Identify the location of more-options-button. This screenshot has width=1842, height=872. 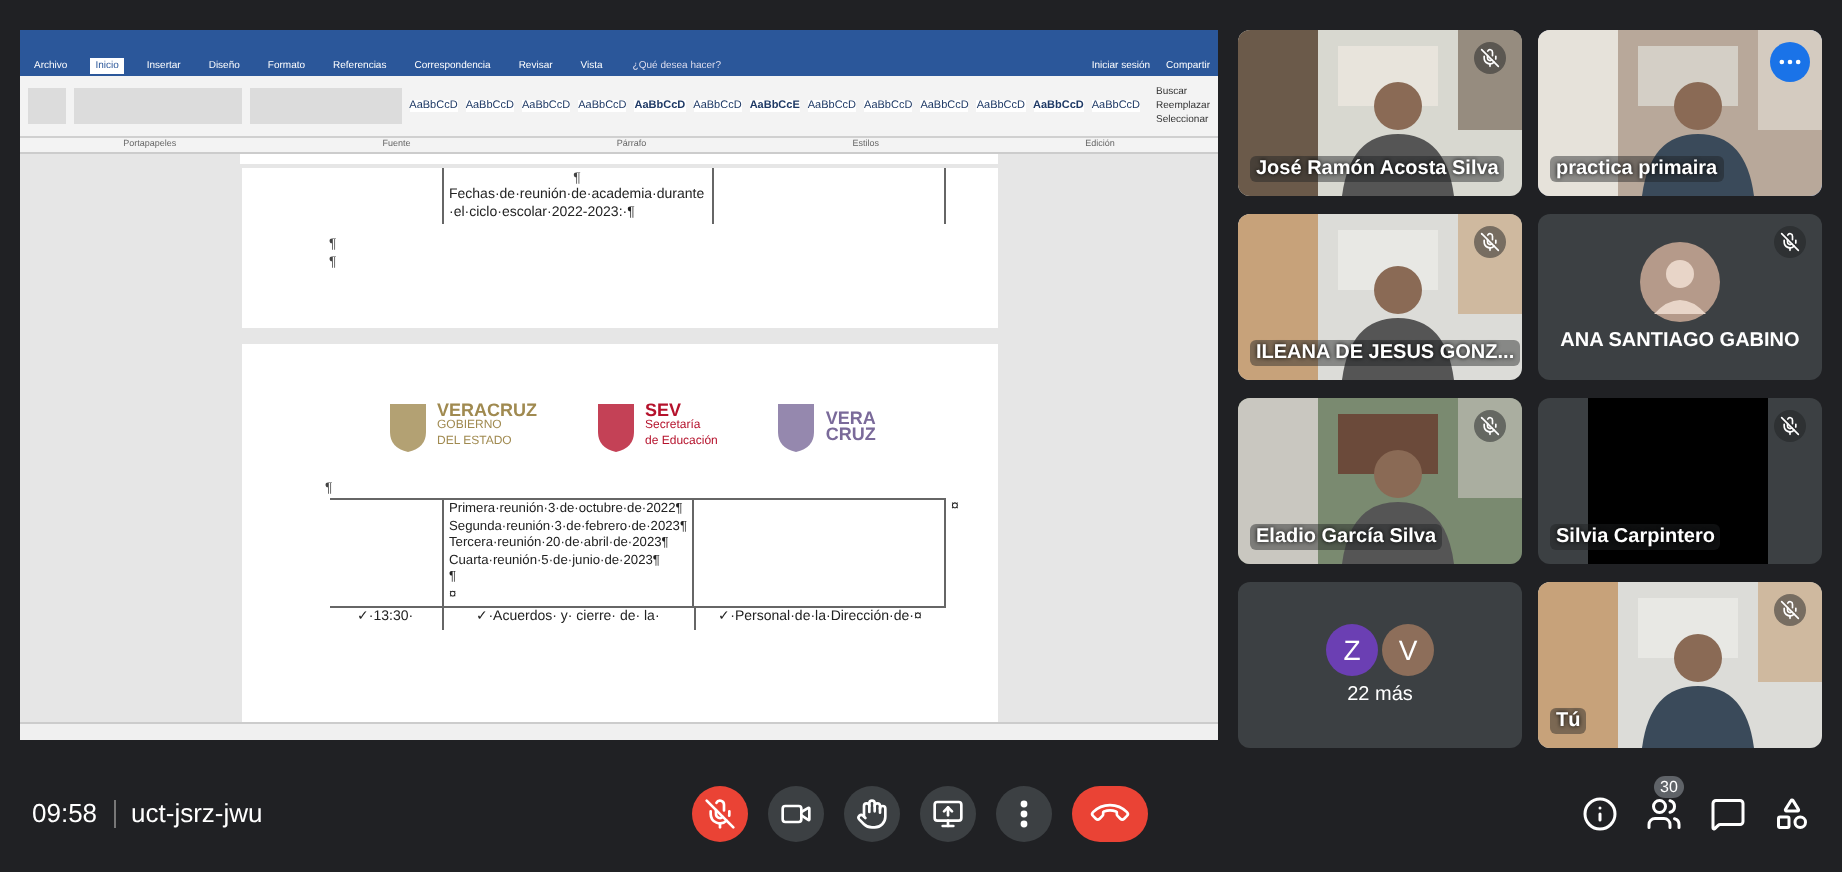
(1024, 813).